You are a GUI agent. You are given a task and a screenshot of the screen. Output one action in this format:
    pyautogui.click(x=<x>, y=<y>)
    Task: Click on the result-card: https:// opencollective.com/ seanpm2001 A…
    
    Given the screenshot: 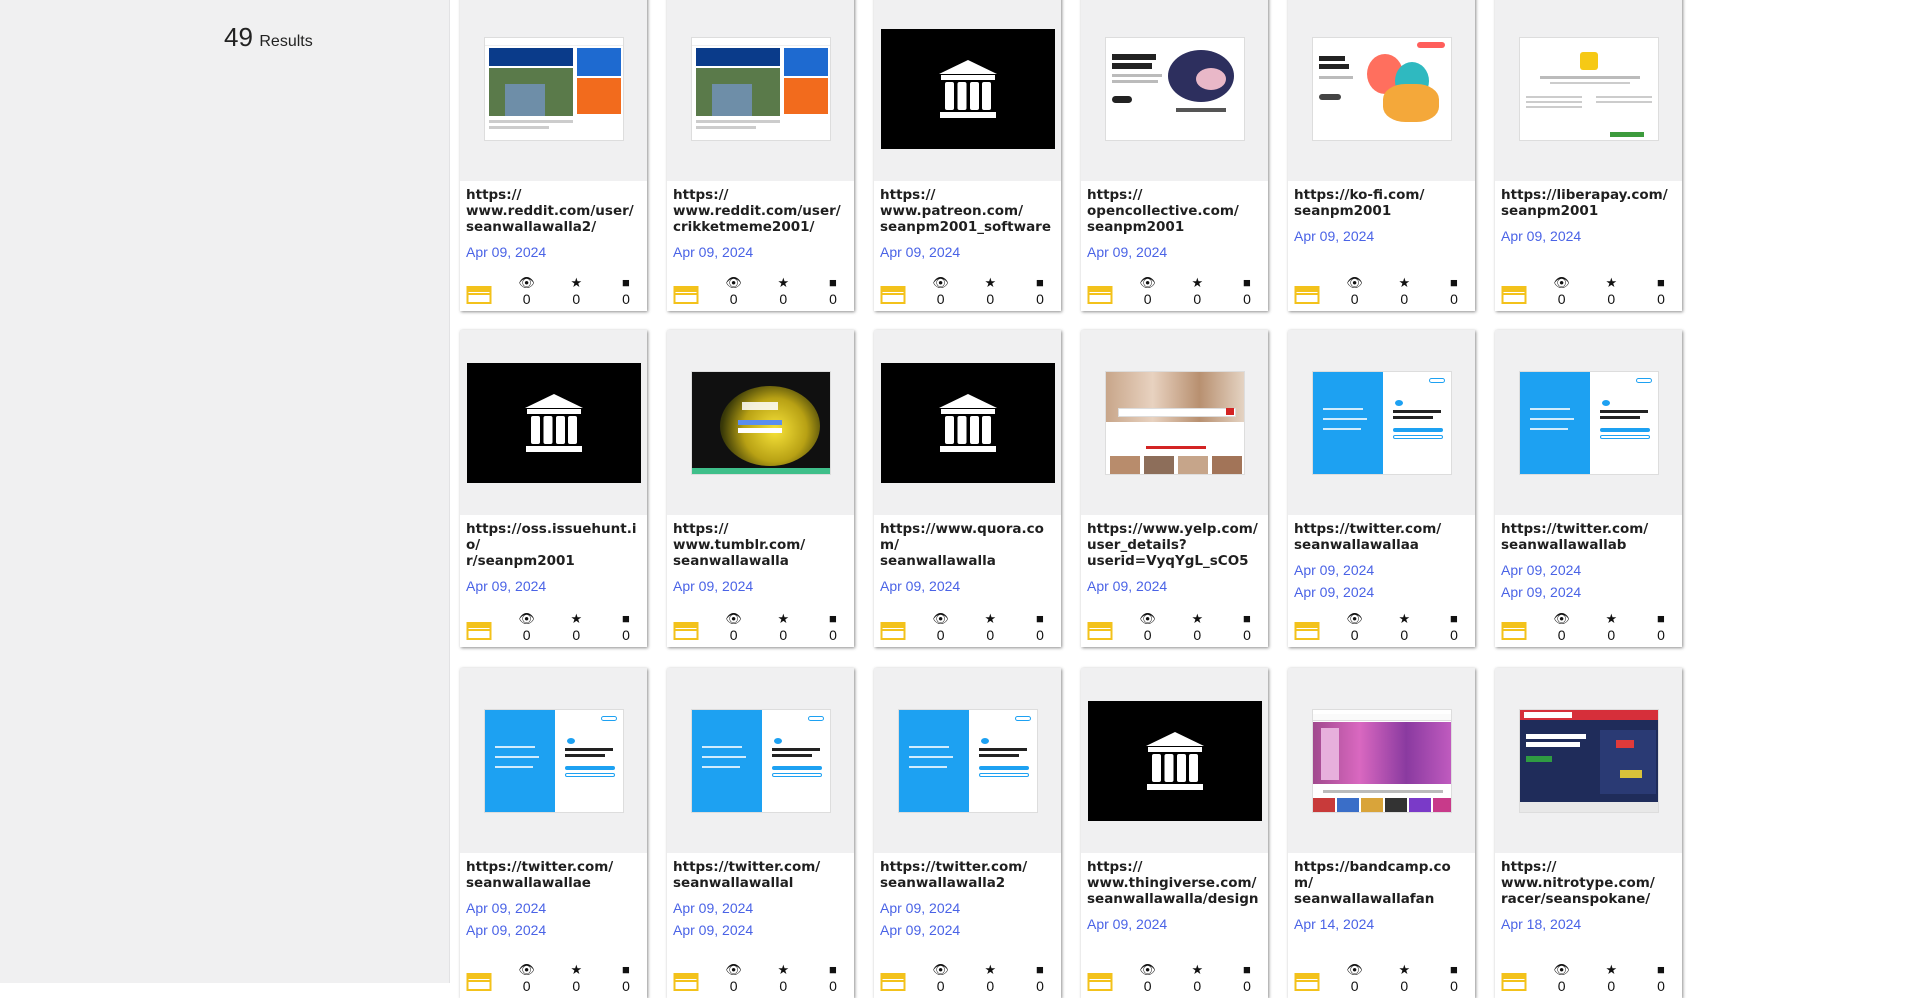 What is the action you would take?
    pyautogui.click(x=1174, y=155)
    